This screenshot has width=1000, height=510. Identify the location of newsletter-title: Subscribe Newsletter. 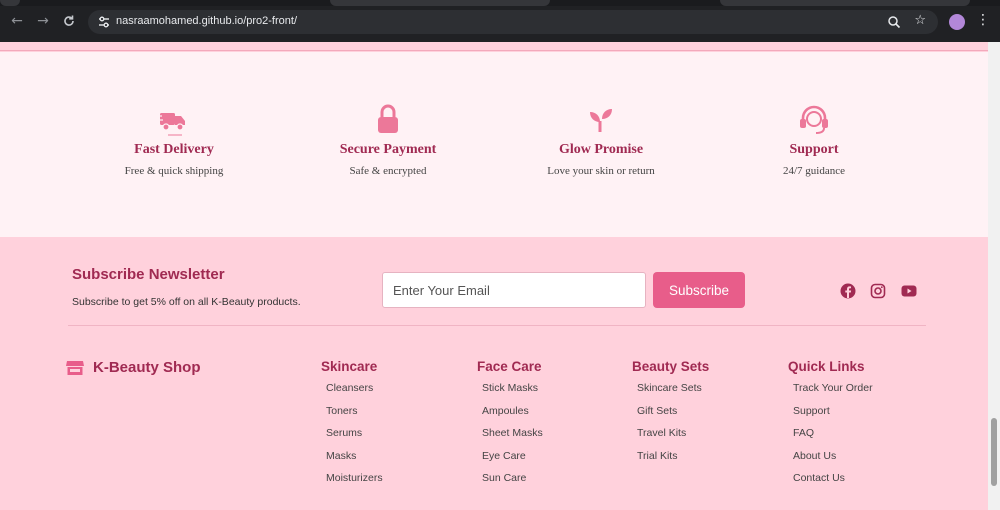
(148, 274).